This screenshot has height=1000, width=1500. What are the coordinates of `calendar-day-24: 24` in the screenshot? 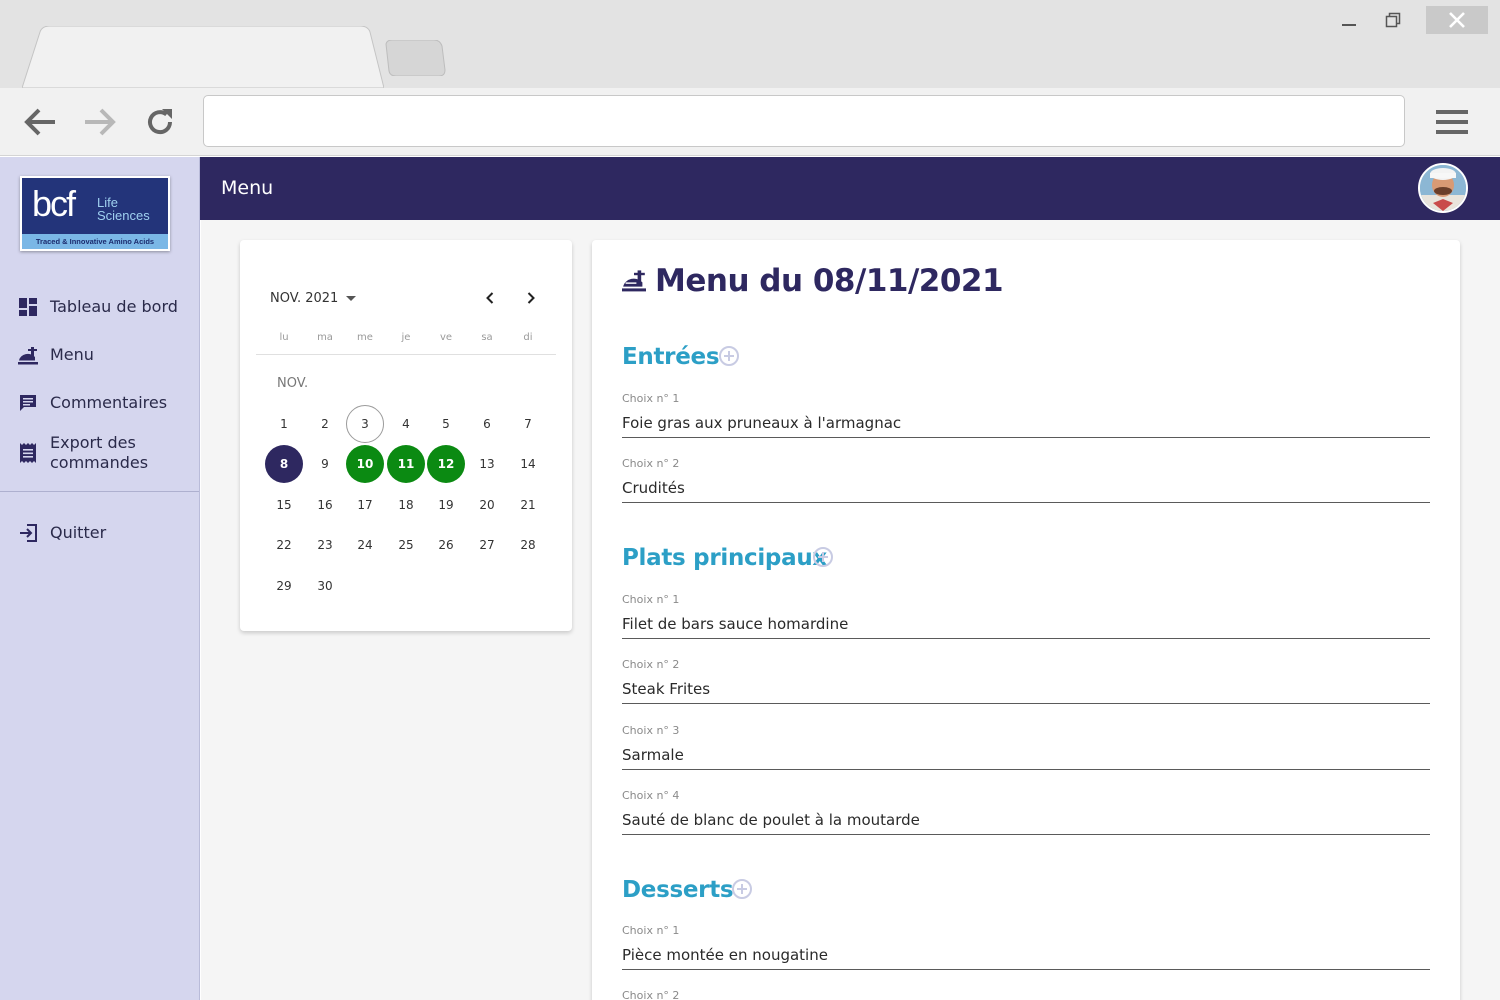 It's located at (365, 545).